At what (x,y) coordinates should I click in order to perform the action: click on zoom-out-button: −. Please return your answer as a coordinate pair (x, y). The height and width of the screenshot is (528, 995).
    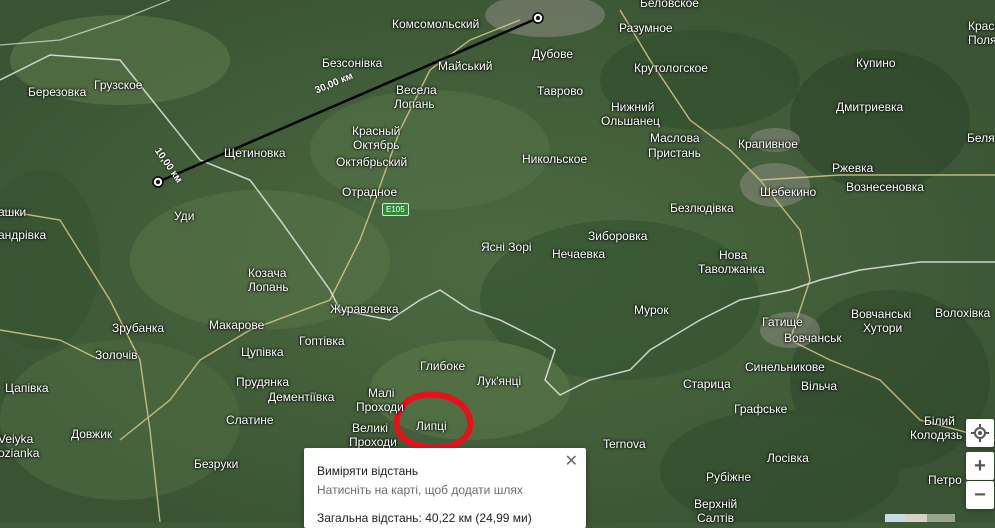
    Looking at the image, I should click on (980, 495).